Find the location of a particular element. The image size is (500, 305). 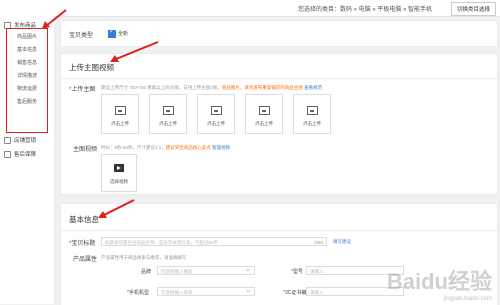

title-field-label: *宝贝标题 is located at coordinates (82, 244).